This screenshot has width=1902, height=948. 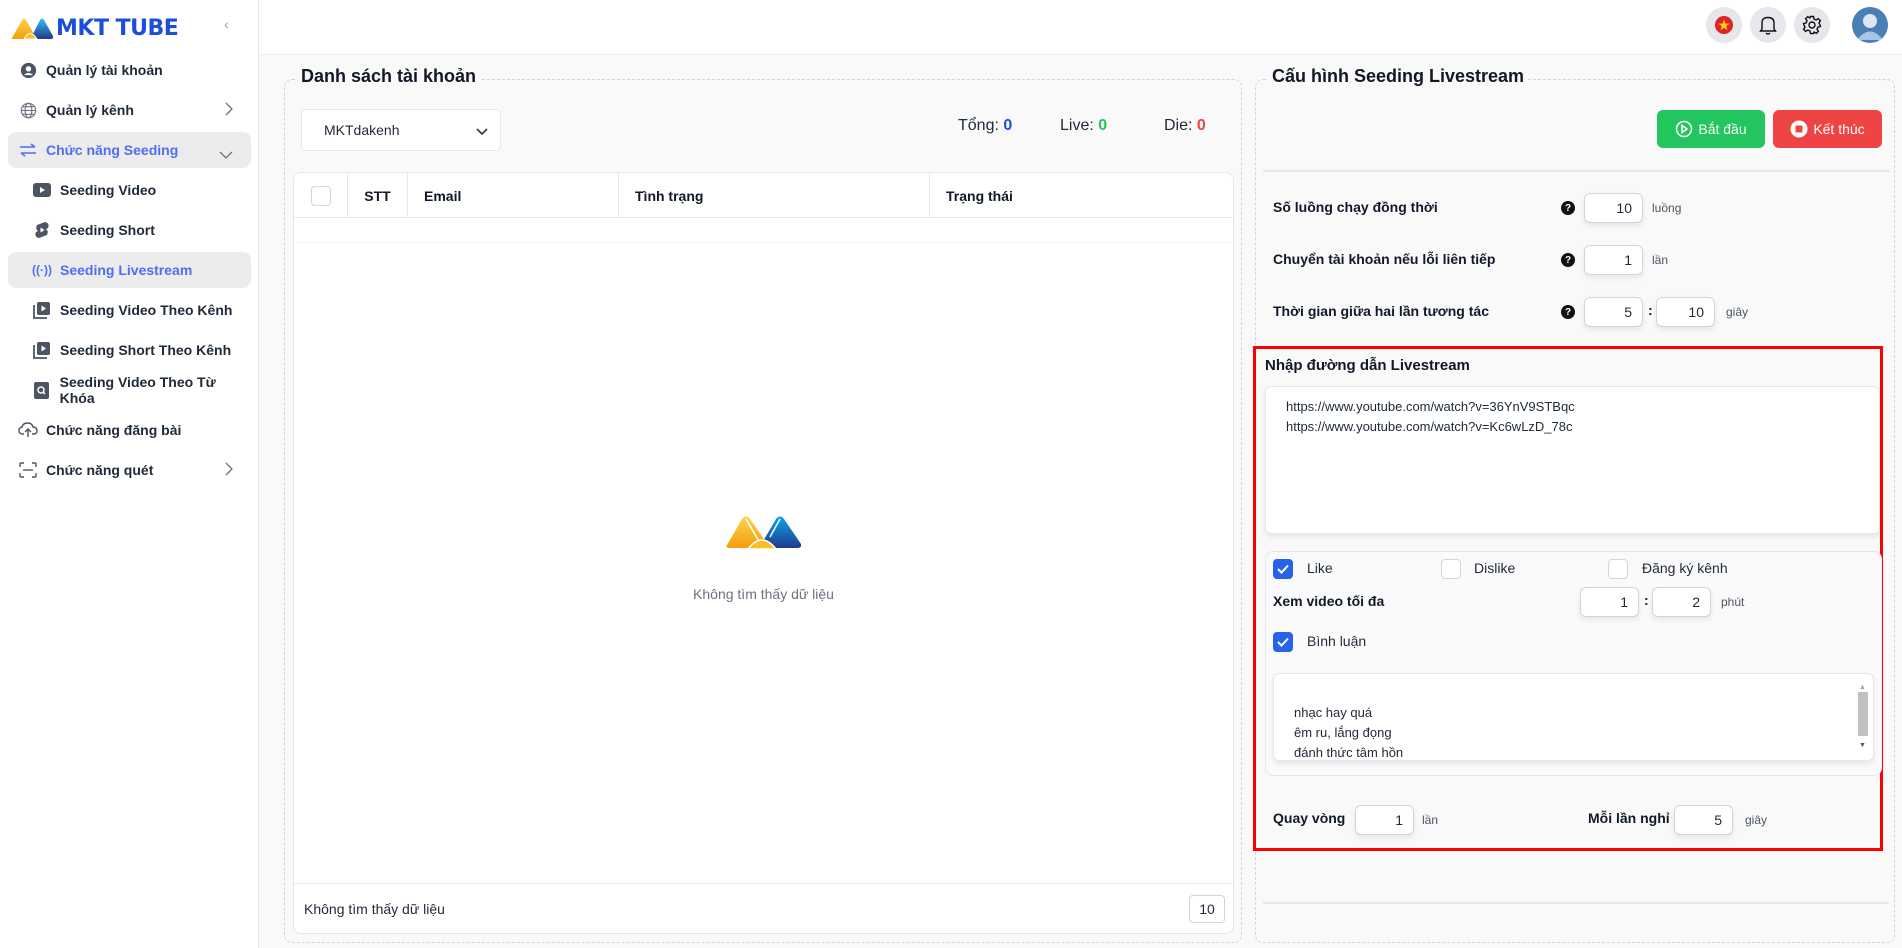 What do you see at coordinates (1451, 569) in the screenshot?
I see `dislike-checkbox` at bounding box center [1451, 569].